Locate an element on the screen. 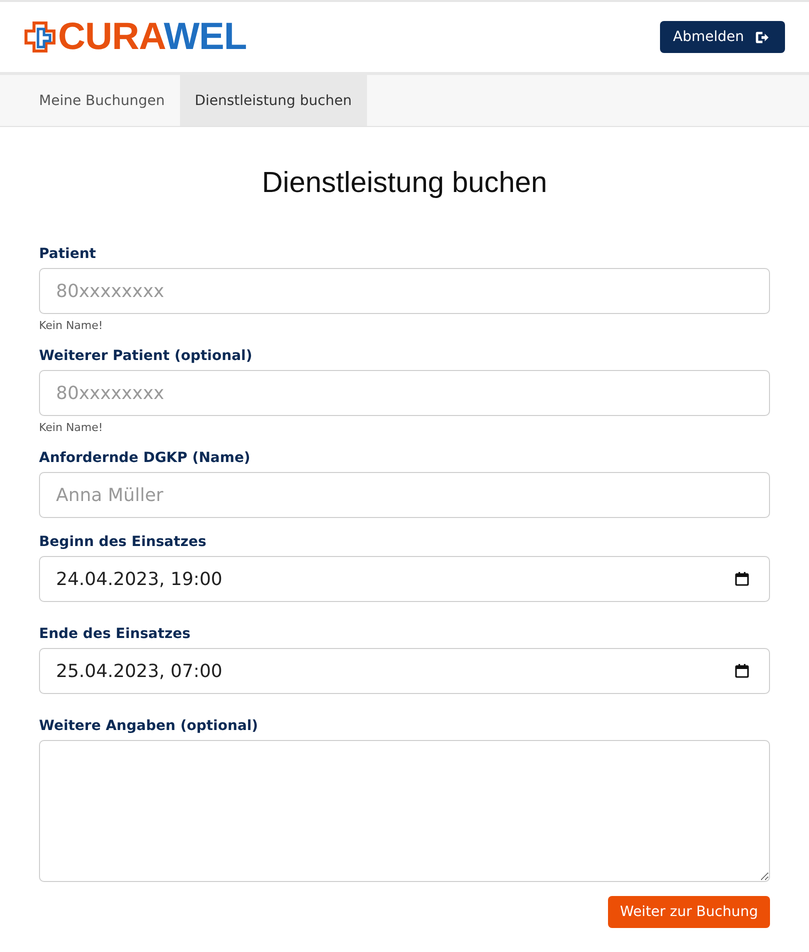  date-field: 25.04.2023, 07:00 is located at coordinates (404, 671).